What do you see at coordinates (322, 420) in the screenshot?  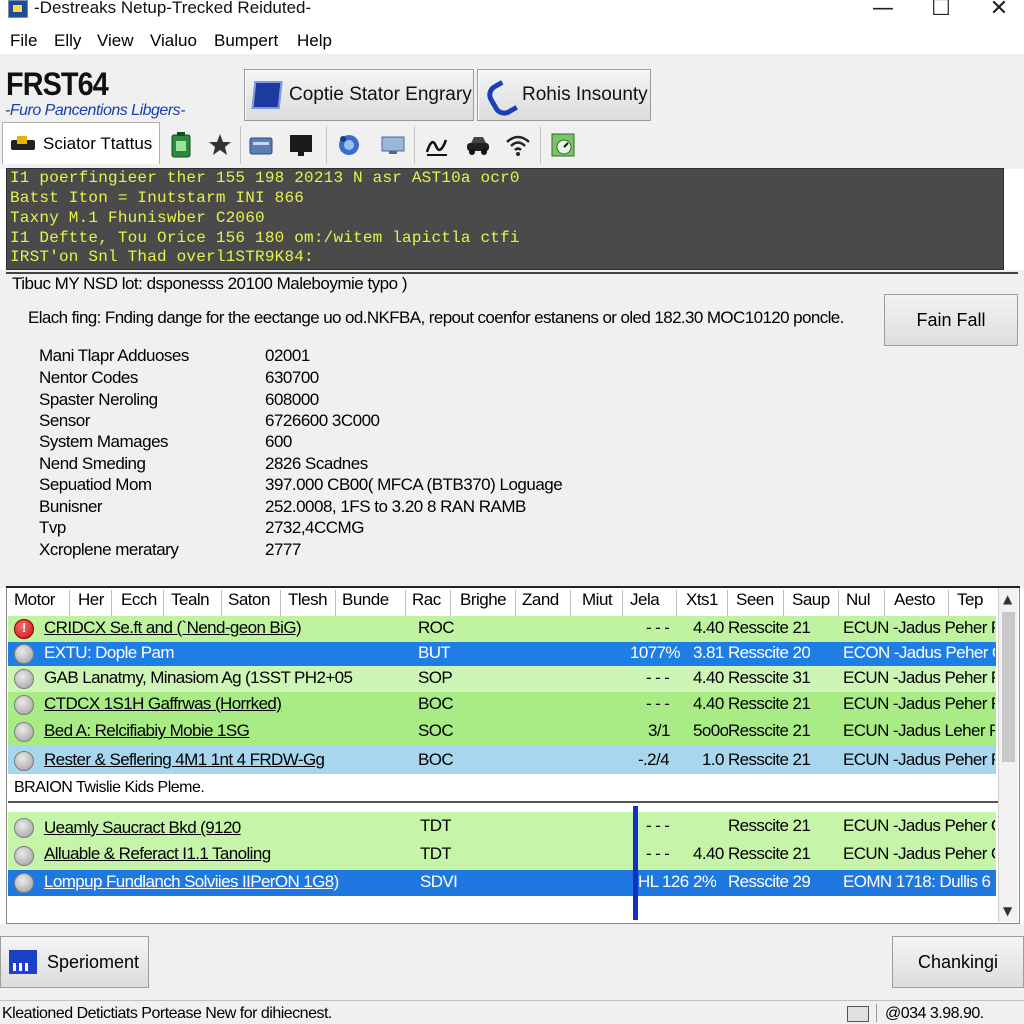 I see `property-value: 6726600 3C000` at bounding box center [322, 420].